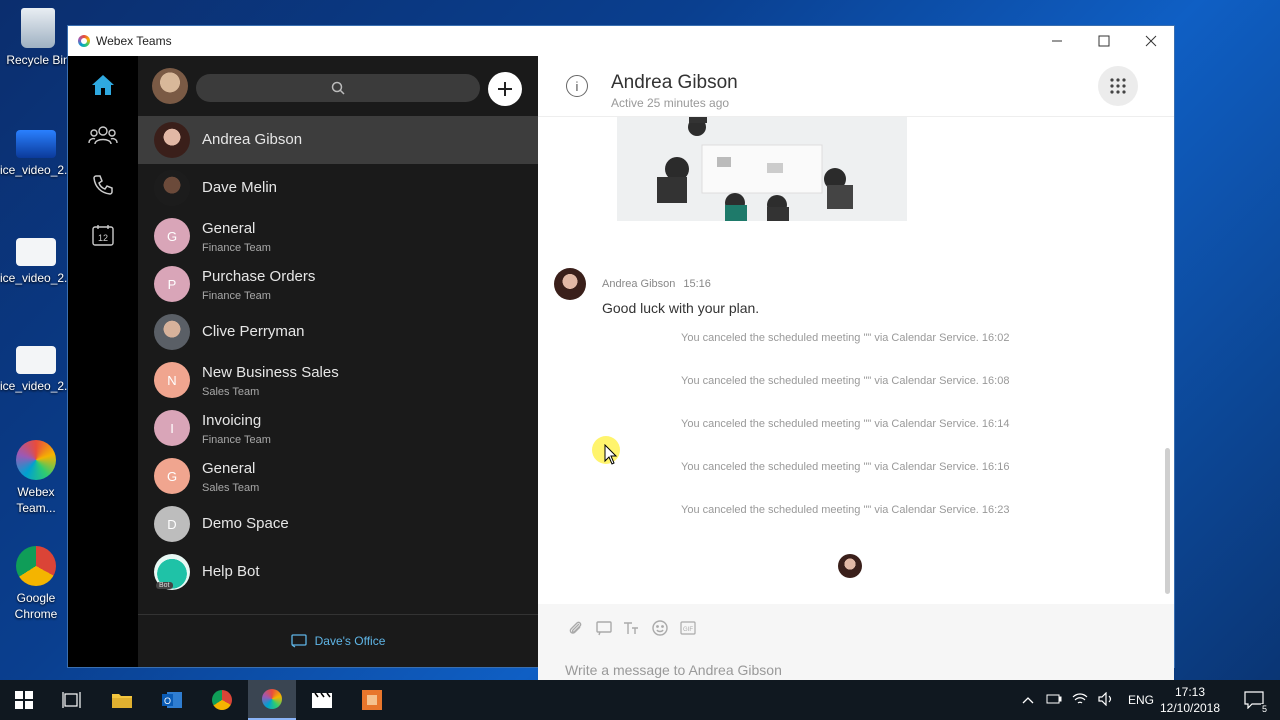 The image size is (1280, 720). Describe the element at coordinates (338, 428) in the screenshot. I see `space-item-invoicing: I Invoicing Finance Team` at that location.